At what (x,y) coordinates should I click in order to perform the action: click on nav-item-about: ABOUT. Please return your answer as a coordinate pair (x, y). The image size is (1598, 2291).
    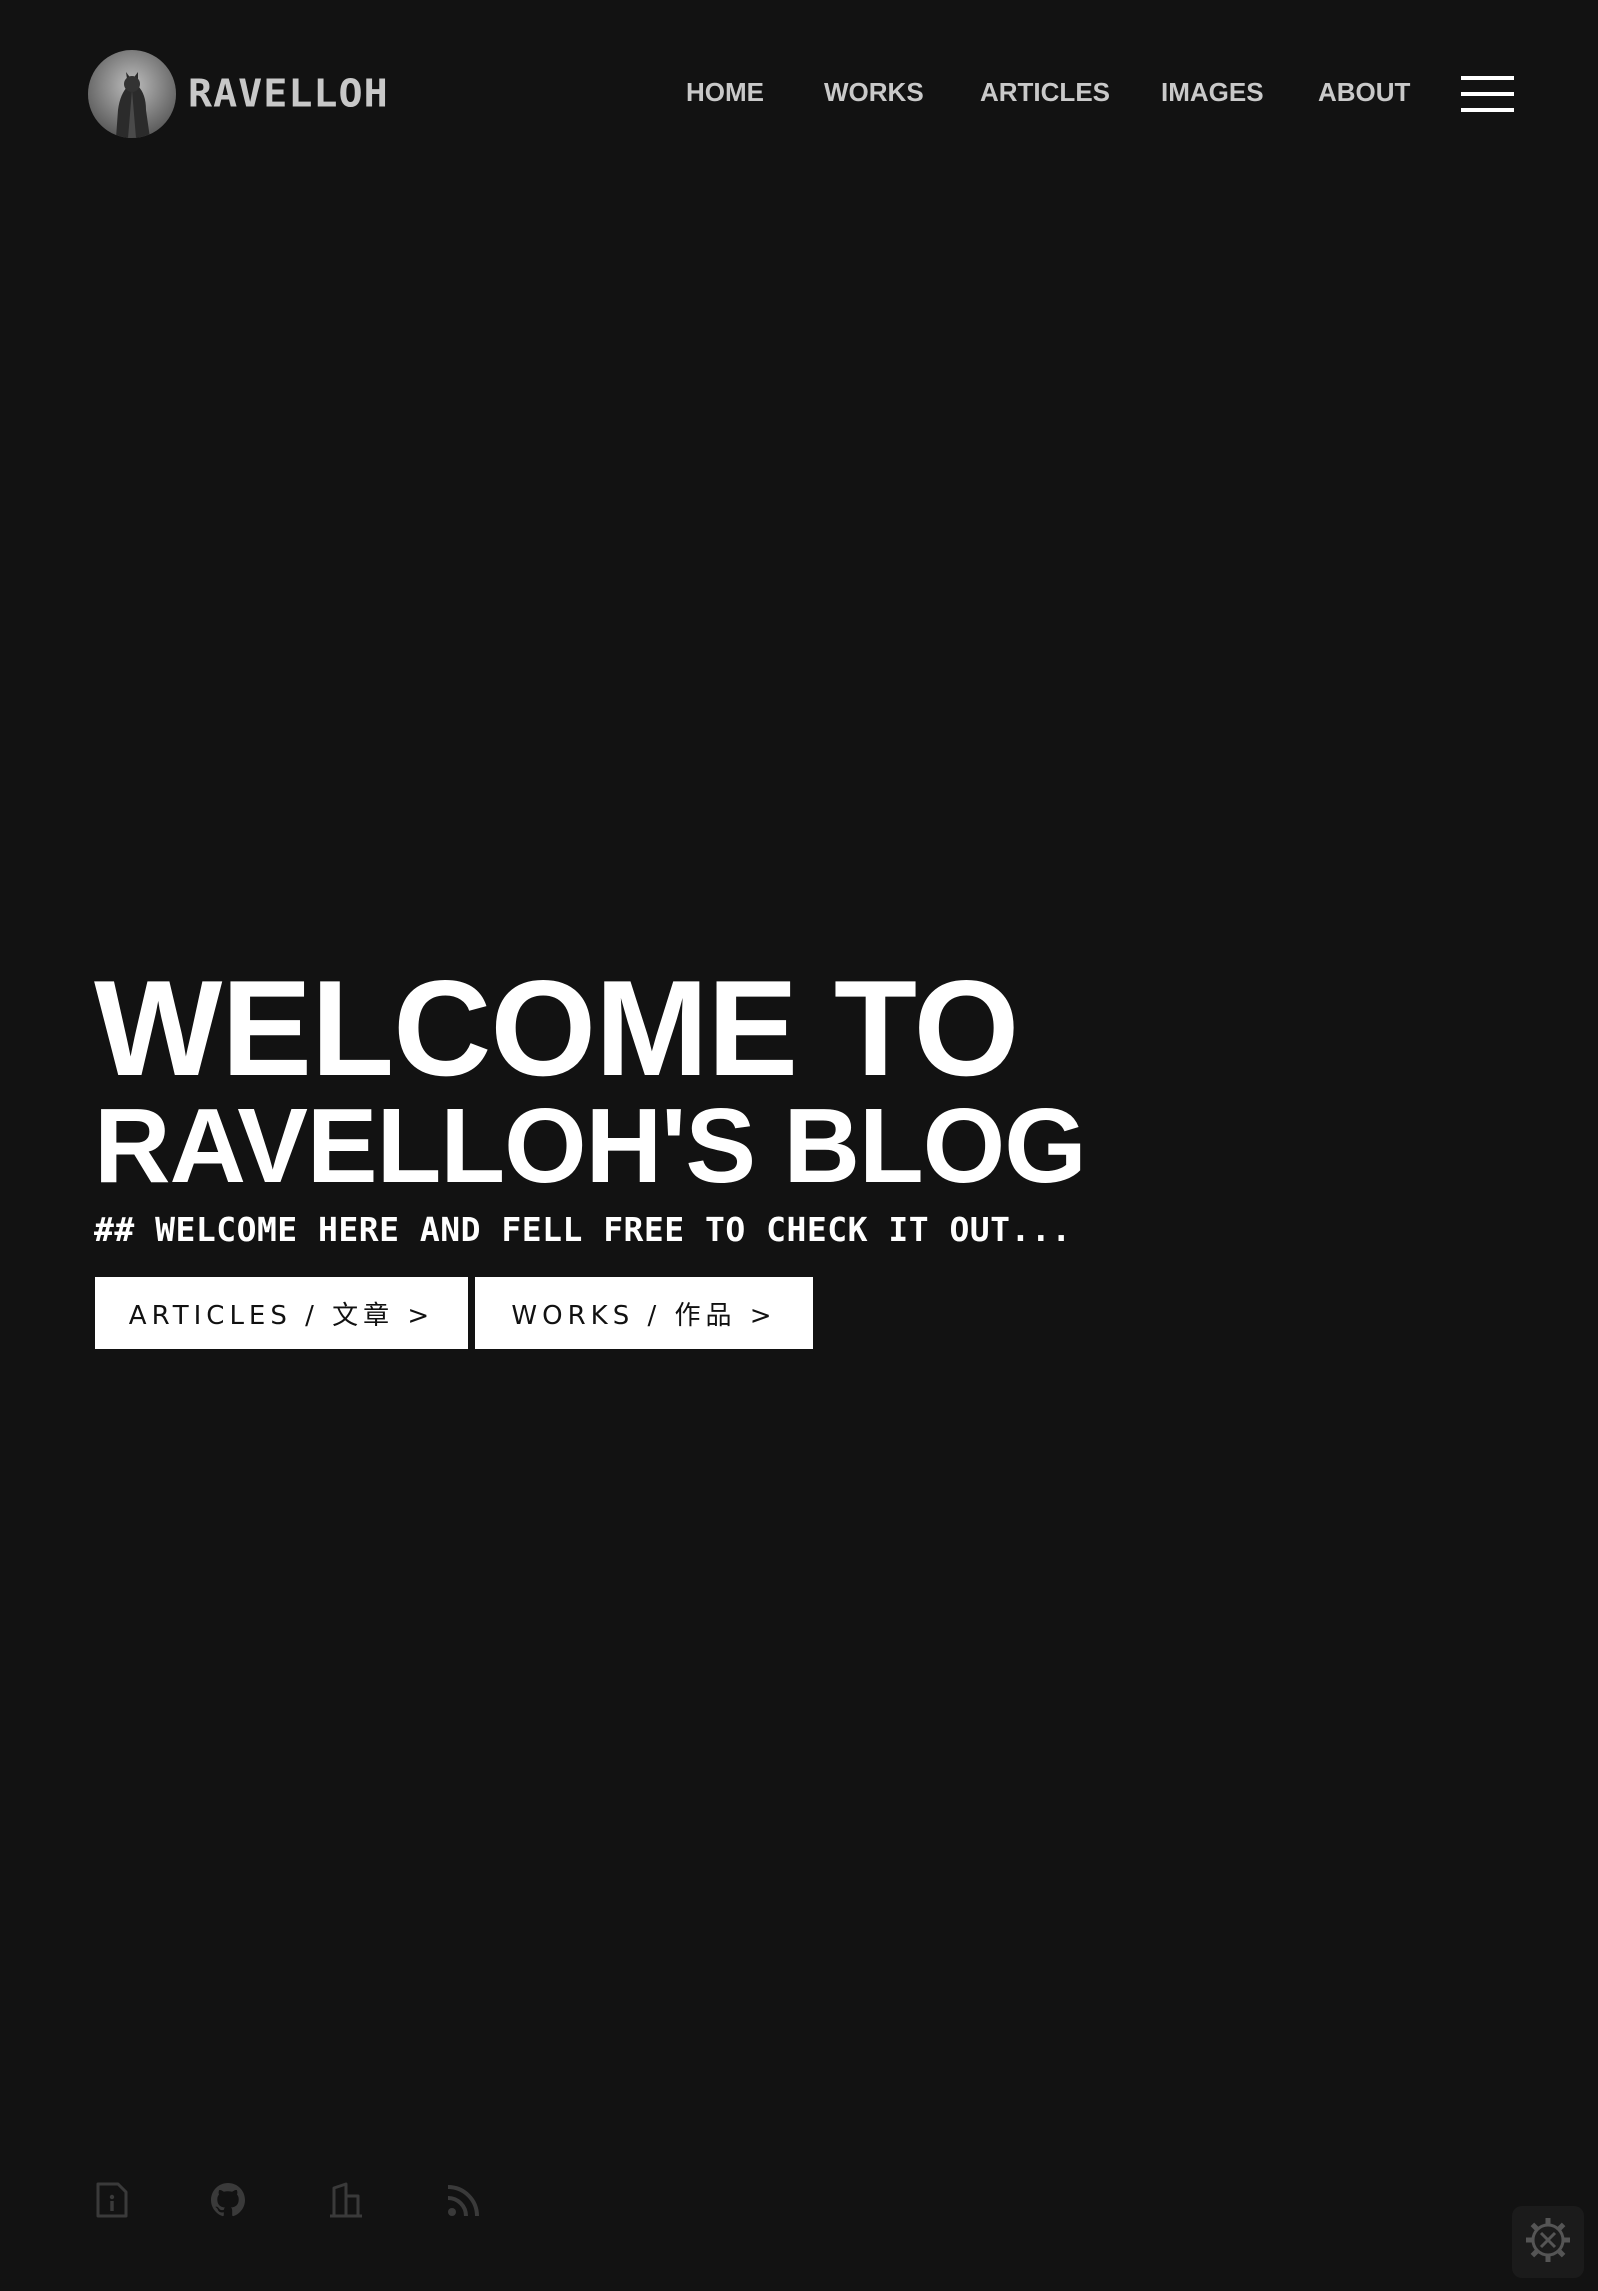
    Looking at the image, I should click on (1364, 92).